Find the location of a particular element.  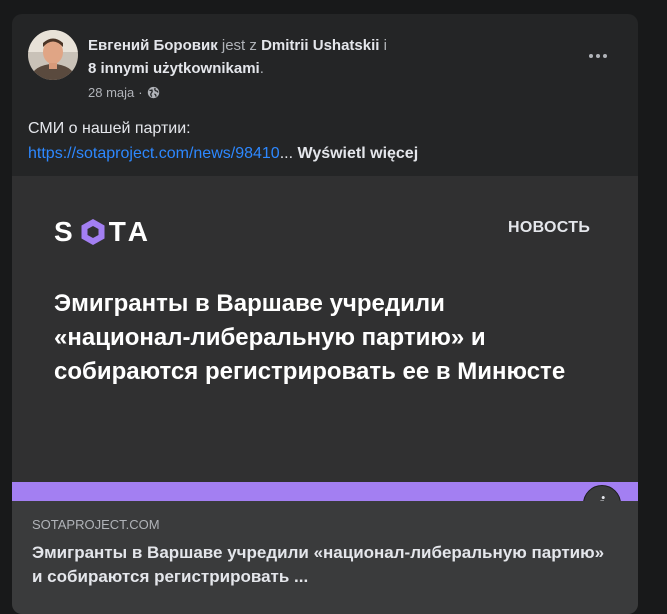

logo-letters-ta: TA is located at coordinates (130, 231).